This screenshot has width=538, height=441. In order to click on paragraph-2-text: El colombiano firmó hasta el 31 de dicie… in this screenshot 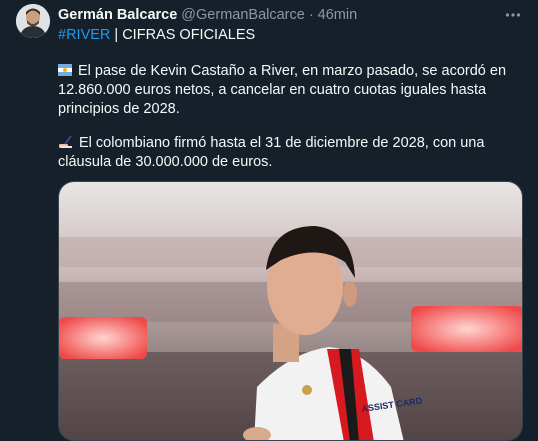, I will do `click(271, 152)`.